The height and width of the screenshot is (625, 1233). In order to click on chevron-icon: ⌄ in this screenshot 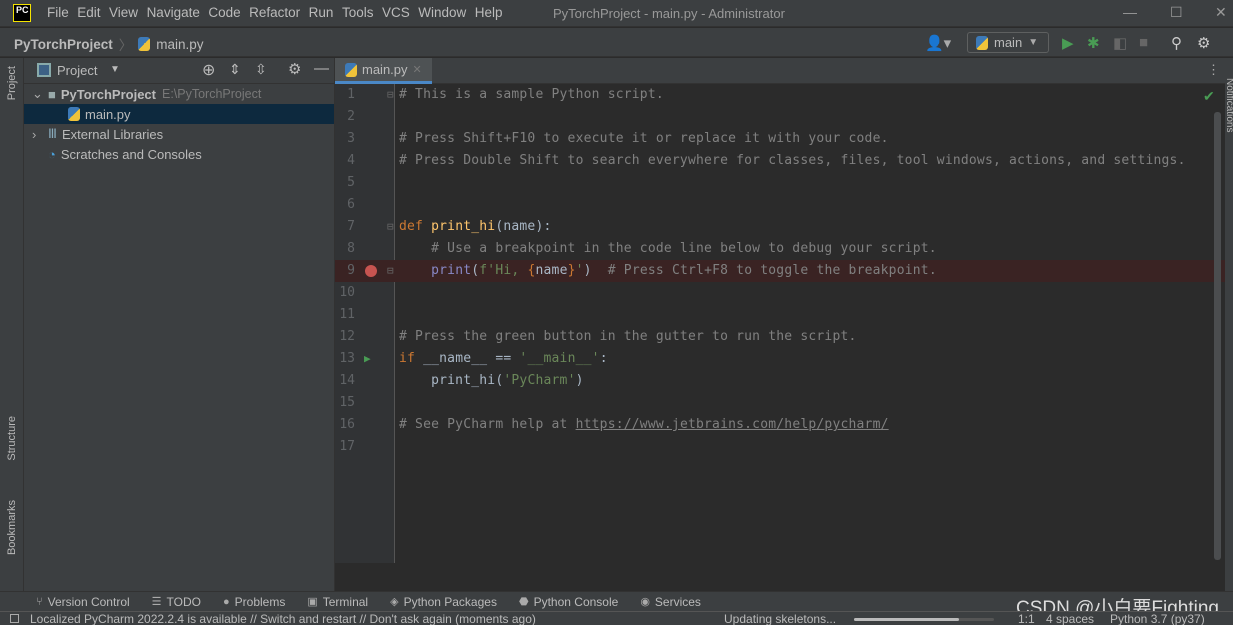, I will do `click(40, 94)`.